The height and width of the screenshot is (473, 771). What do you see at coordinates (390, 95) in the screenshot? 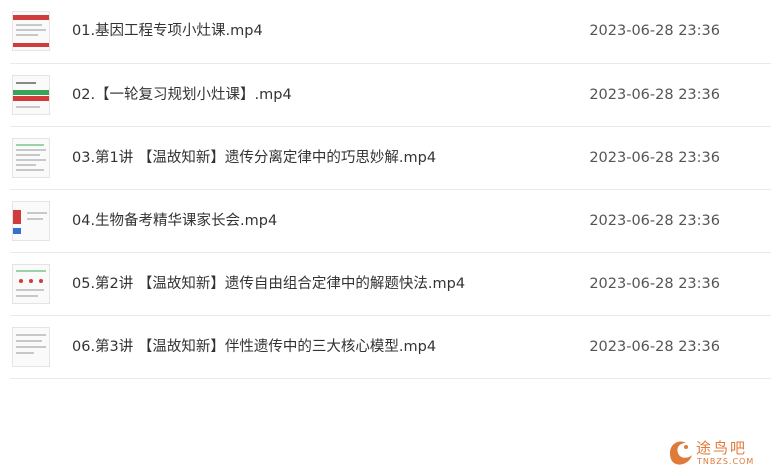
I see `file-row: 02.【一轮复习规划小灶课】.mp4 2023-06-28 23:36` at bounding box center [390, 95].